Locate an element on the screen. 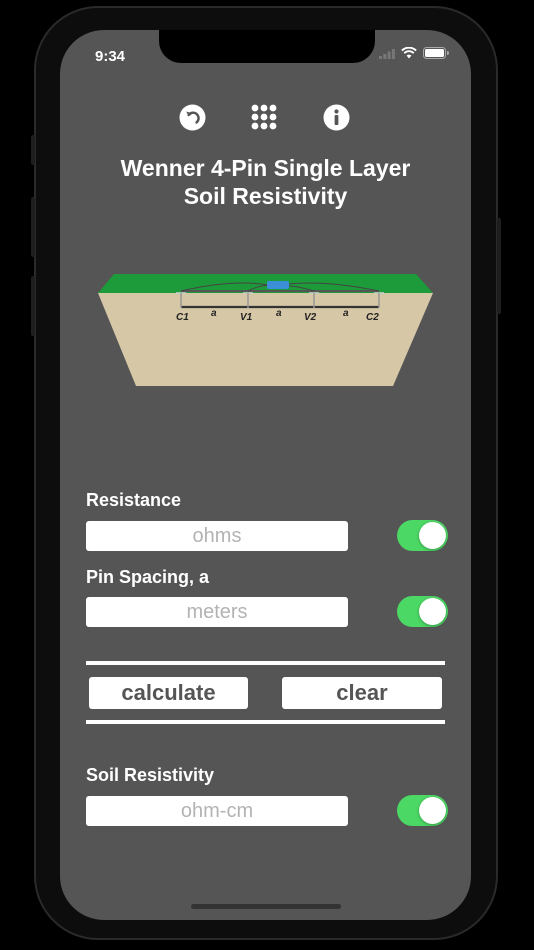 The image size is (534, 950). notch is located at coordinates (267, 46).